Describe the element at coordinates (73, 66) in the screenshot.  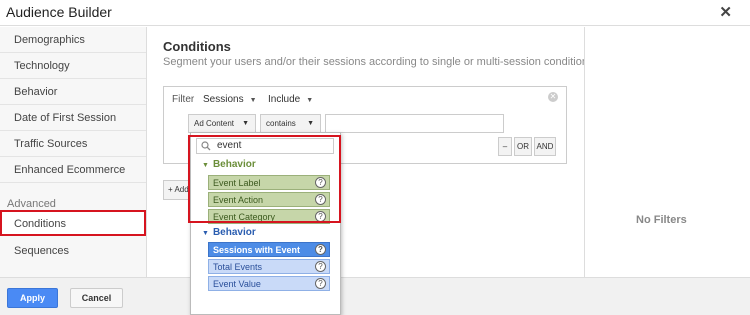
I see `sidebar-item-technology: Technology` at that location.